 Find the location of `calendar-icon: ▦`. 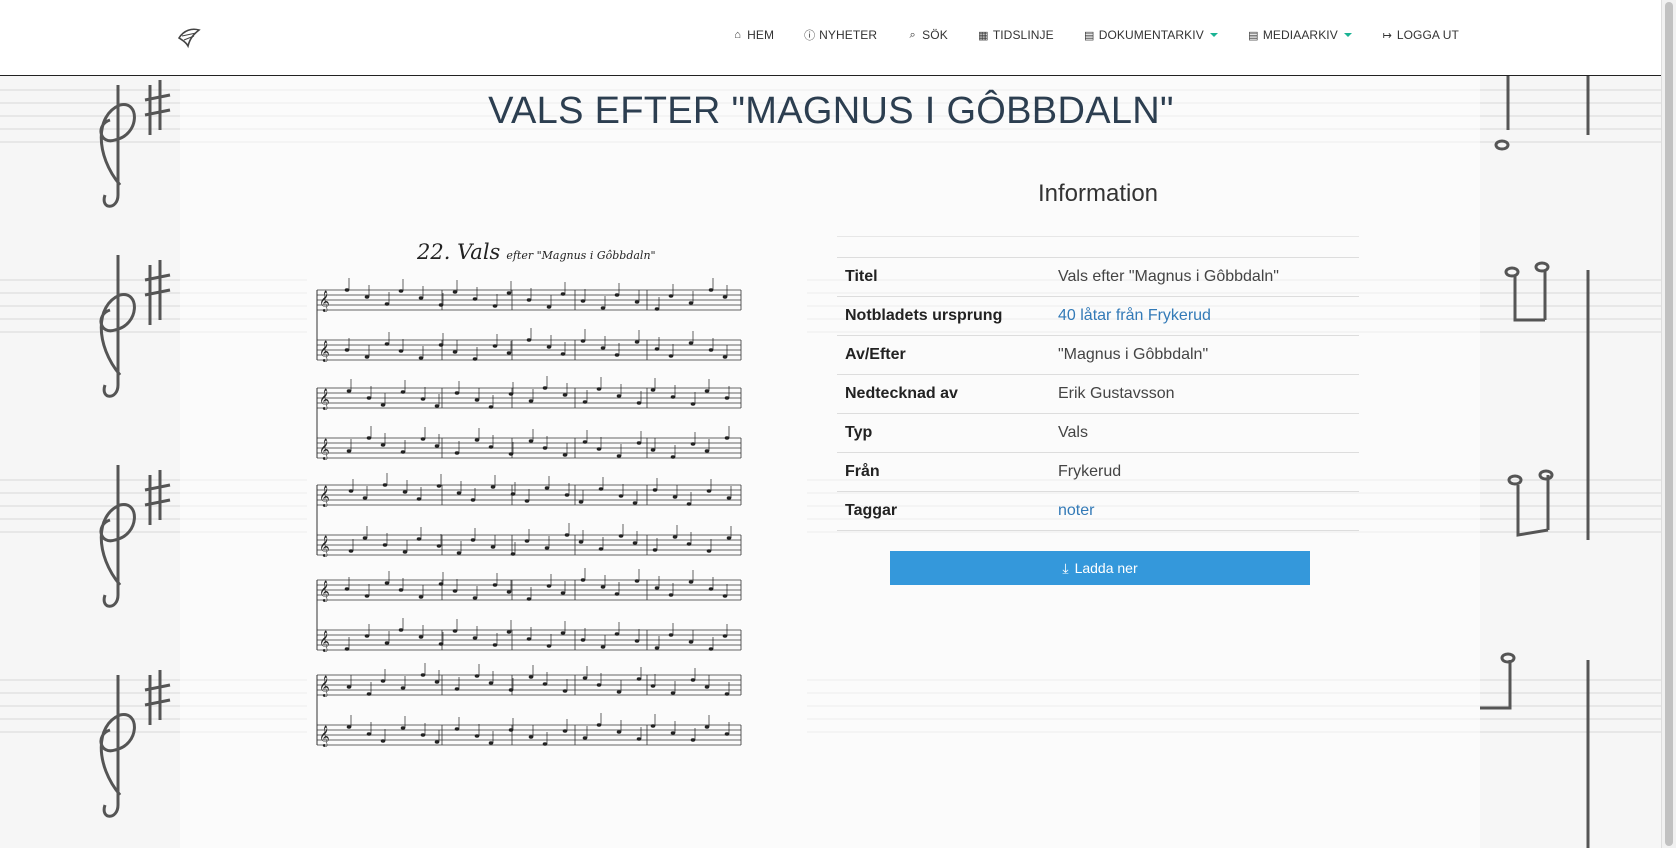

calendar-icon: ▦ is located at coordinates (983, 35).